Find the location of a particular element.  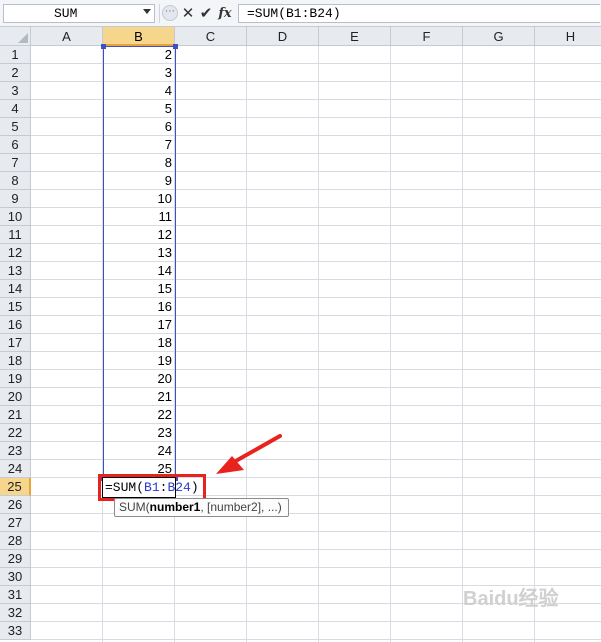

row-header-33: 33 is located at coordinates (15, 631).